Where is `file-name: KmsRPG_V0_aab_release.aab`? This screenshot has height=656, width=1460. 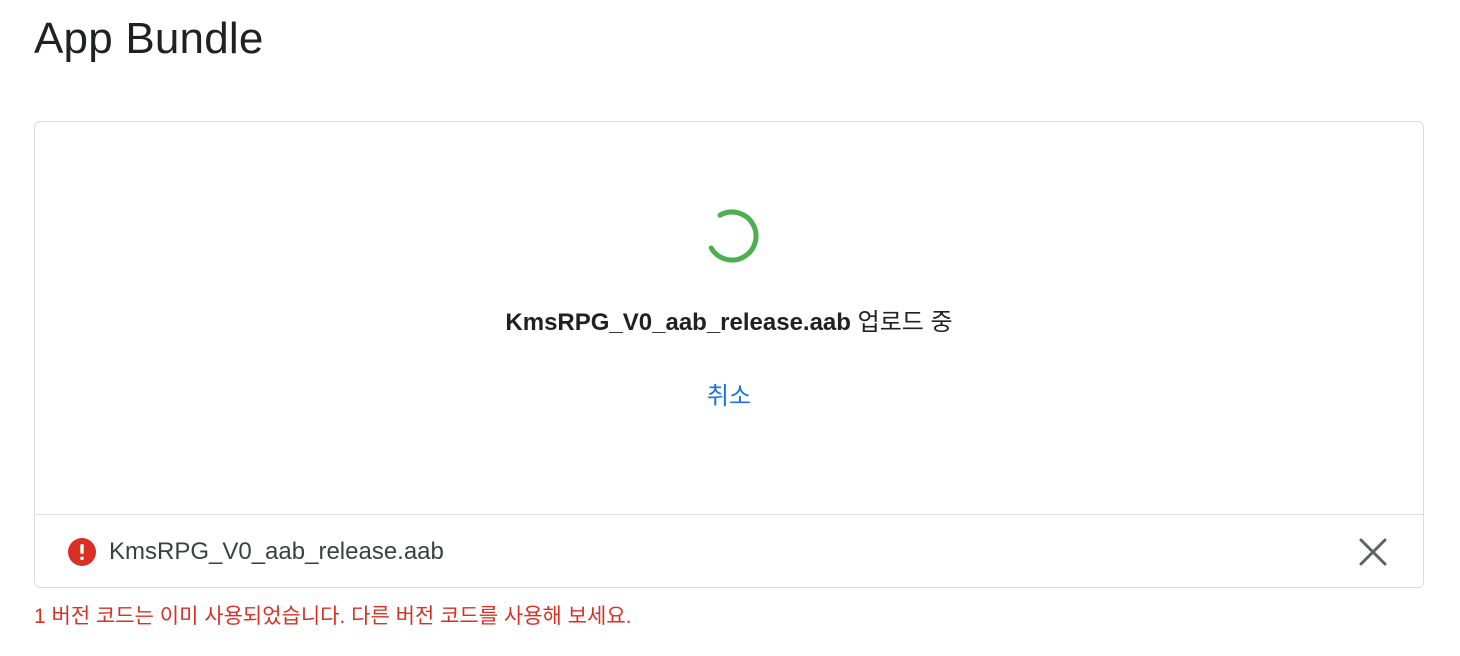 file-name: KmsRPG_V0_aab_release.aab is located at coordinates (276, 551).